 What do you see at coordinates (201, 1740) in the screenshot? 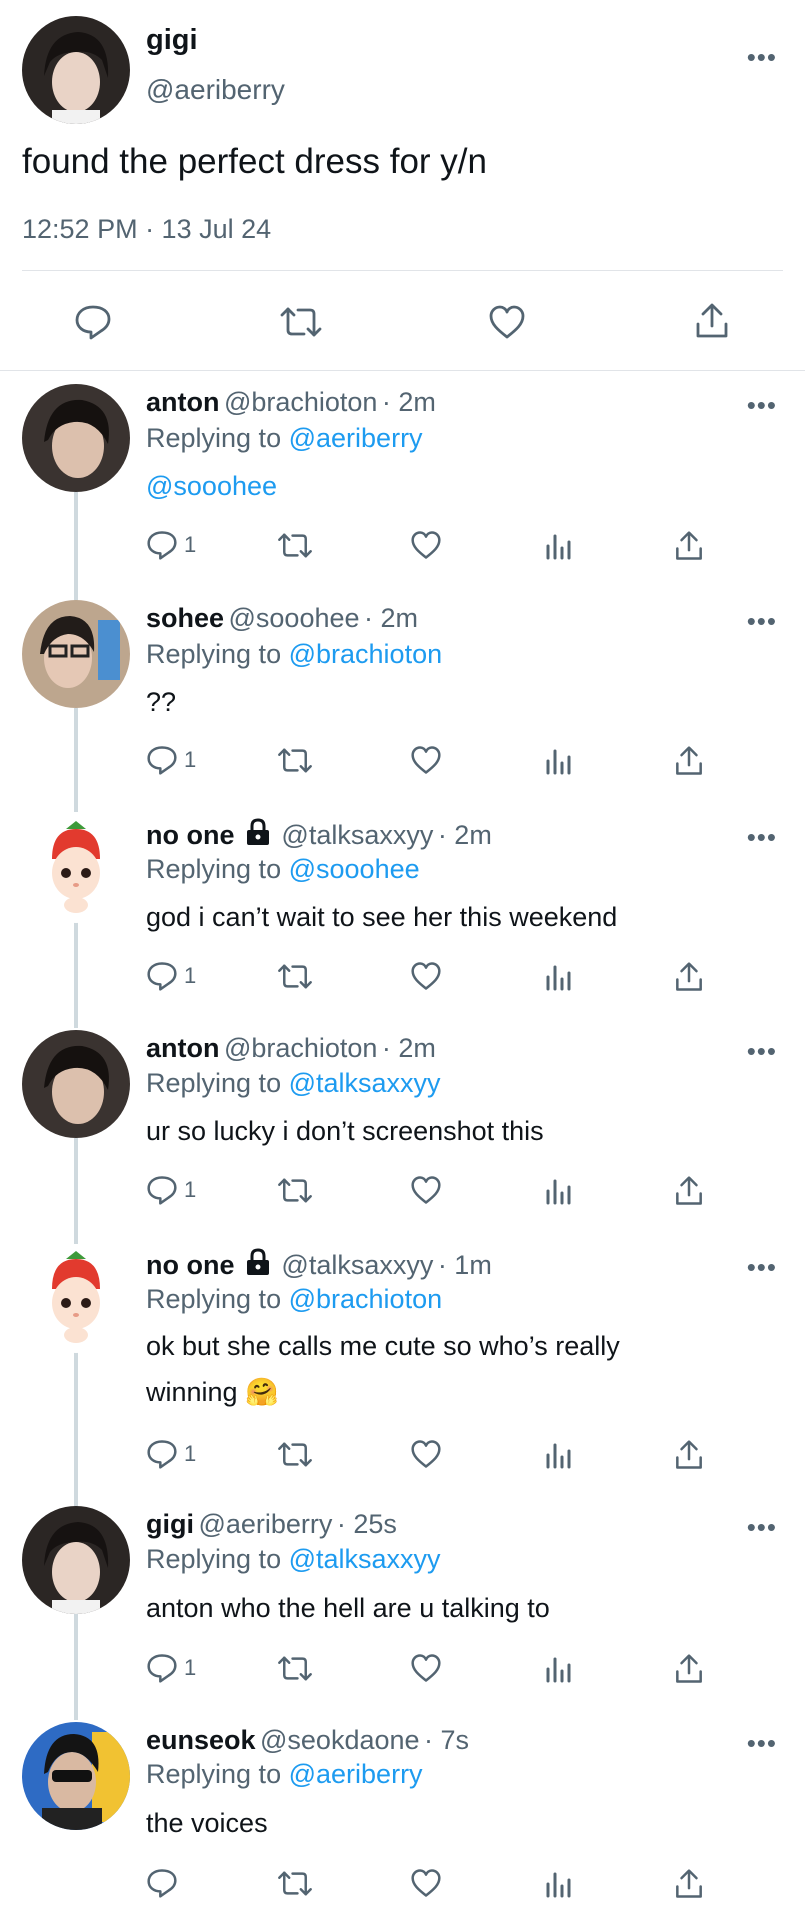
I see `reply-author-name: eunseok` at bounding box center [201, 1740].